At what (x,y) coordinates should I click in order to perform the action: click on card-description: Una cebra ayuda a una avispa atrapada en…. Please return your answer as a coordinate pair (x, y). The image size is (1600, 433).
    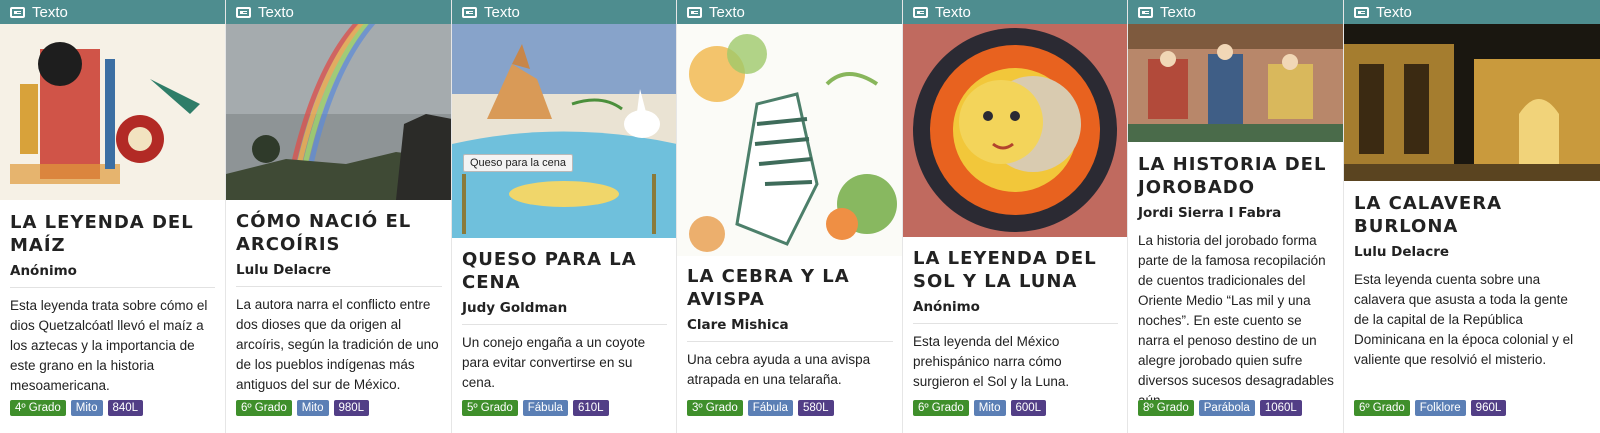
    Looking at the image, I should click on (779, 369).